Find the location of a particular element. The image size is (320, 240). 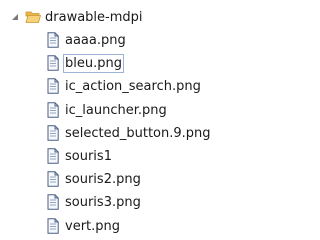

tree-file-item: ic_launcher.png is located at coordinates (116, 111).